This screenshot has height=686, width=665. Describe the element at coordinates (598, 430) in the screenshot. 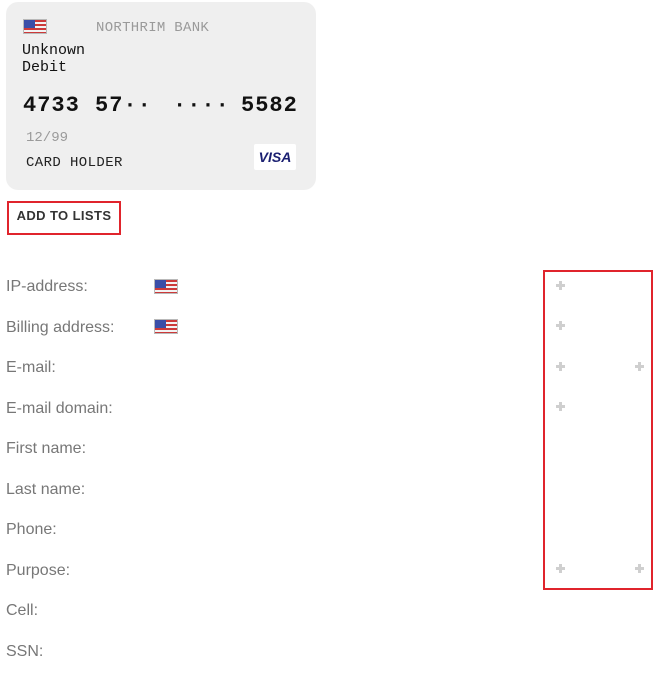

I see `add-actions-column` at that location.